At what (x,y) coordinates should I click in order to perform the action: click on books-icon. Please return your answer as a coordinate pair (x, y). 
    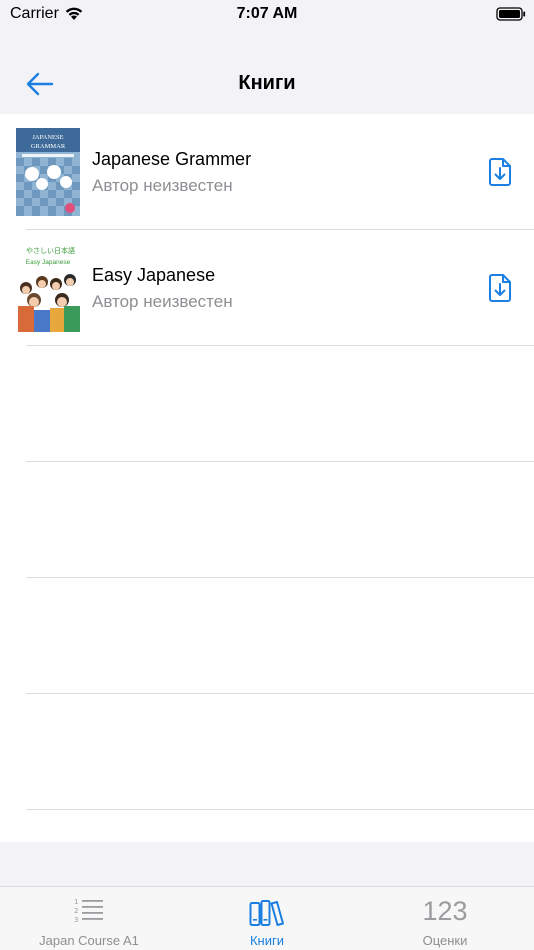
    Looking at the image, I should click on (266, 913).